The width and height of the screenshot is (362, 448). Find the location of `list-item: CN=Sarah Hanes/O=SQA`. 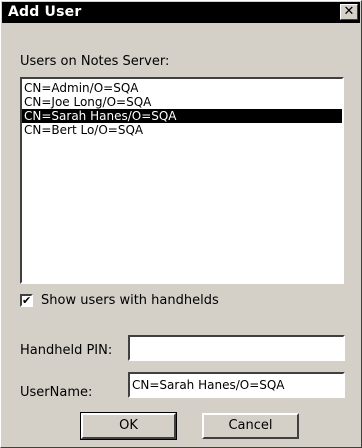

list-item: CN=Sarah Hanes/O=SQA is located at coordinates (182, 116).